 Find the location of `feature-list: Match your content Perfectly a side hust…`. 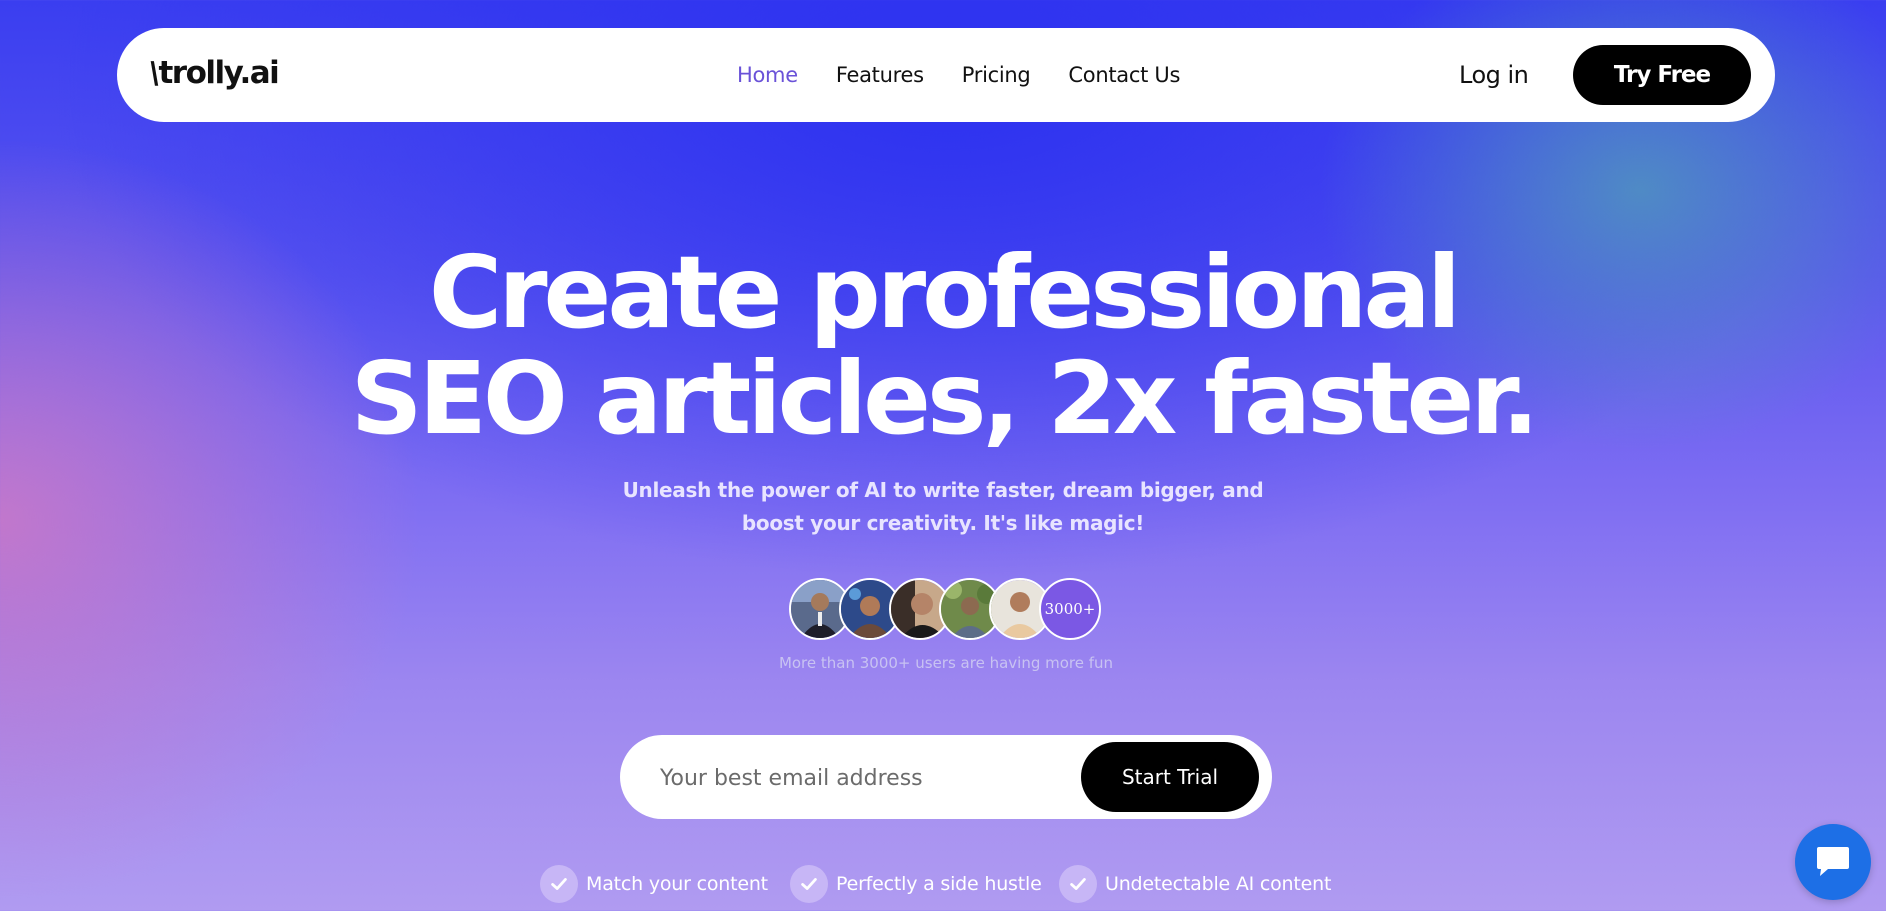

feature-list: Match your content Perfectly a side hust… is located at coordinates (943, 884).